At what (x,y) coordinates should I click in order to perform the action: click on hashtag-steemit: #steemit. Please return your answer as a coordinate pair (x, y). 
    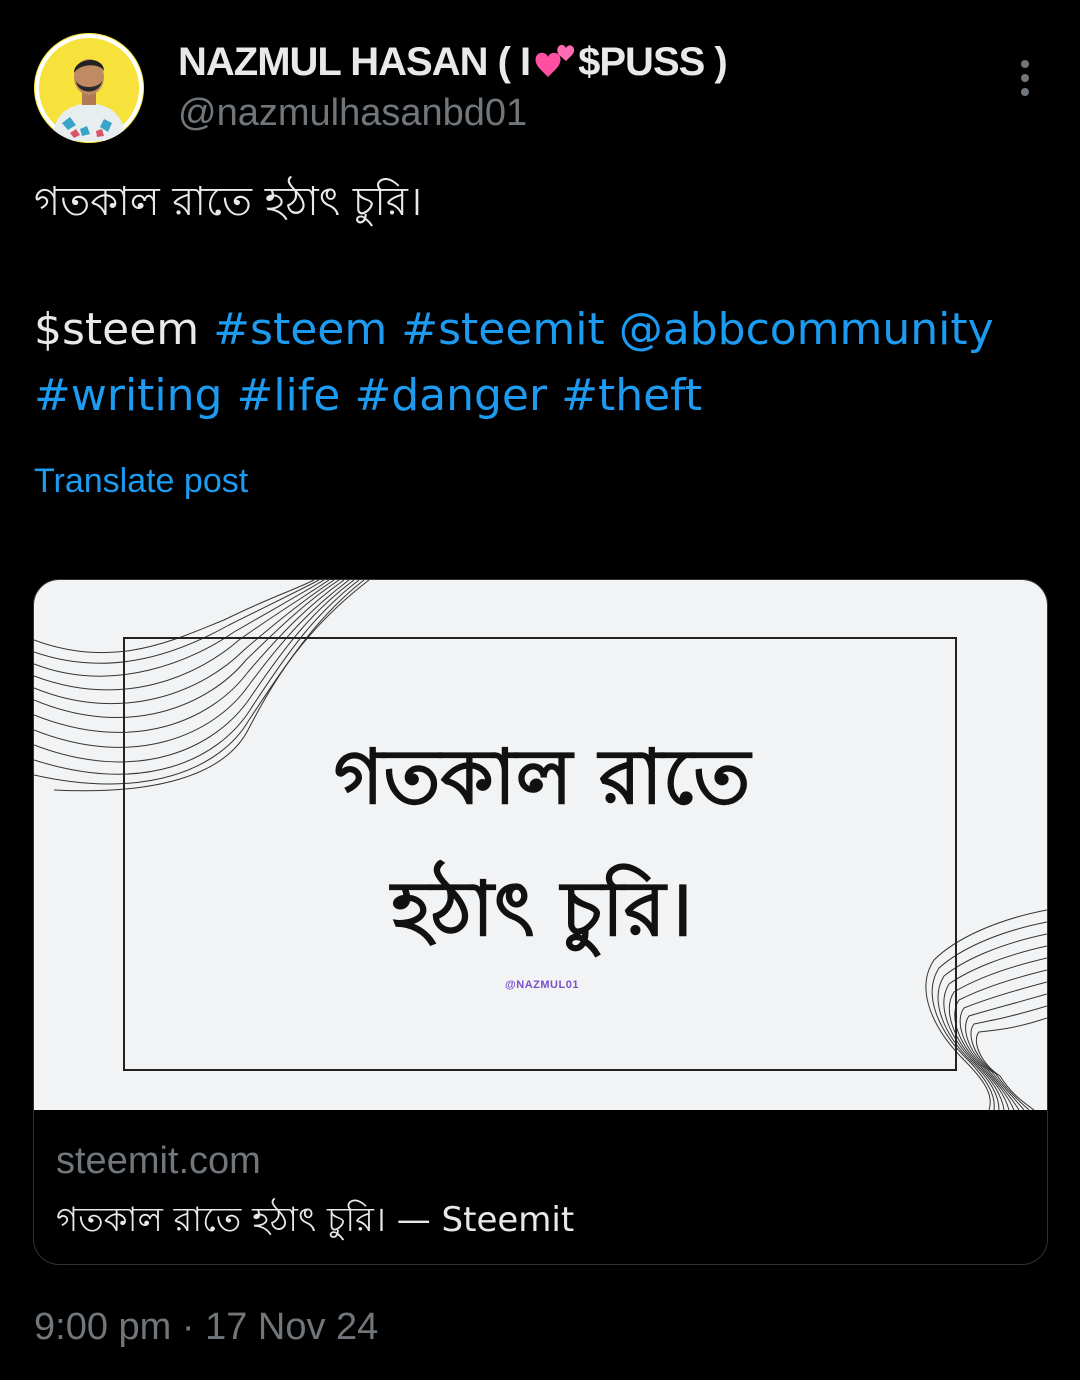
    Looking at the image, I should click on (503, 329).